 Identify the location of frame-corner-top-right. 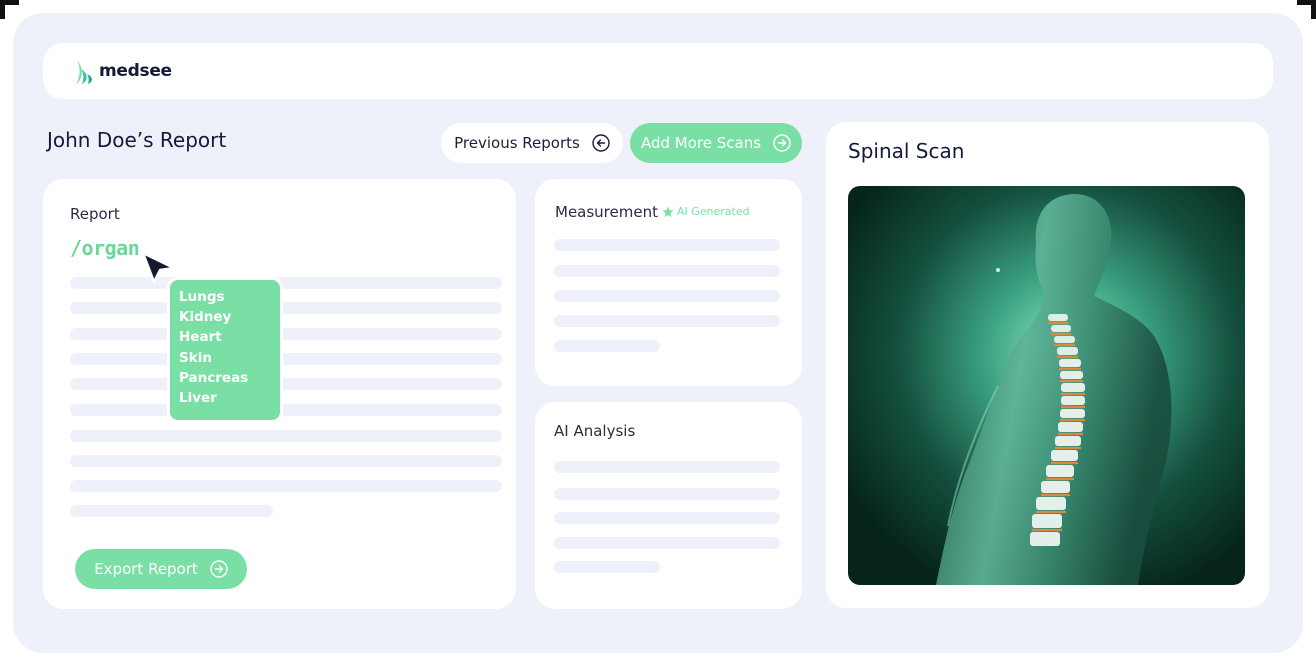
(1306, 9).